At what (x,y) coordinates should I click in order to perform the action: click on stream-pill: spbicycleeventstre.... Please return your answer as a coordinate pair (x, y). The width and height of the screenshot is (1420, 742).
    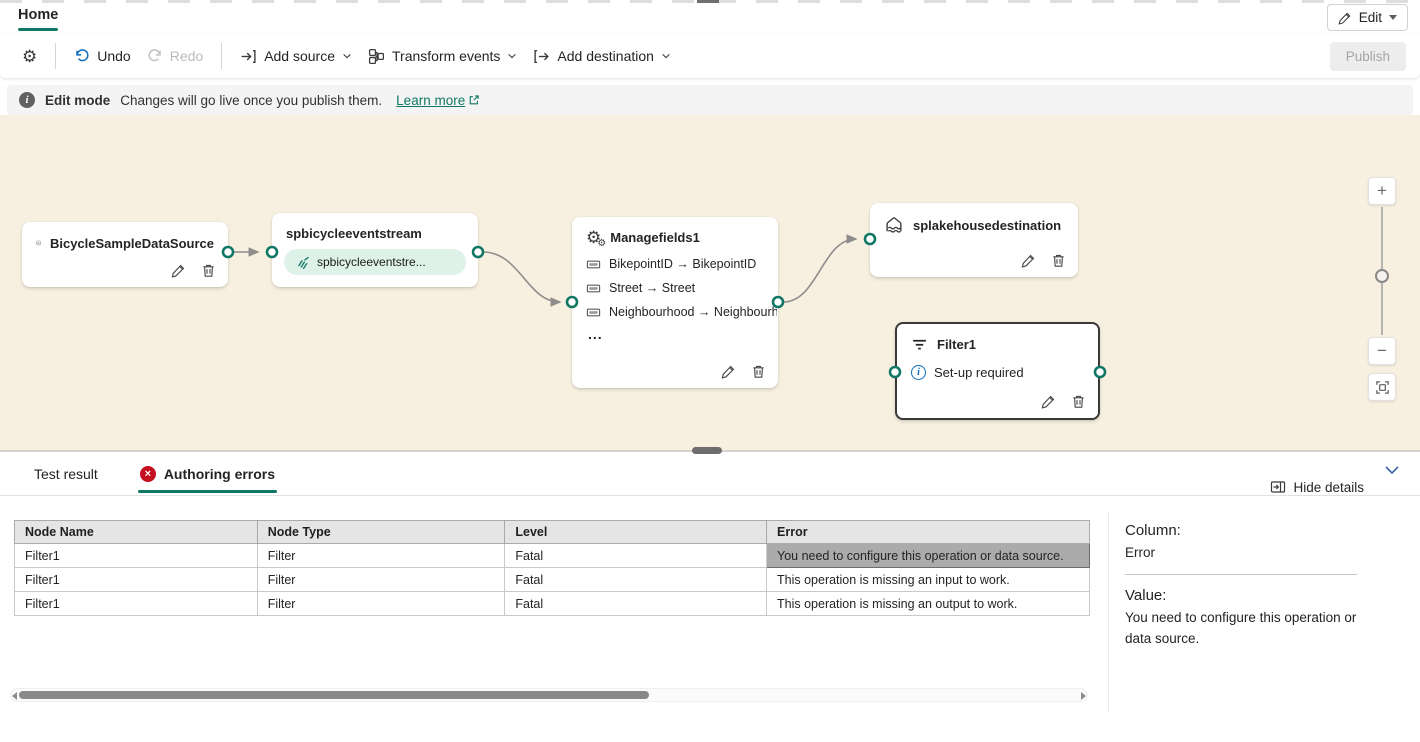
    Looking at the image, I should click on (375, 262).